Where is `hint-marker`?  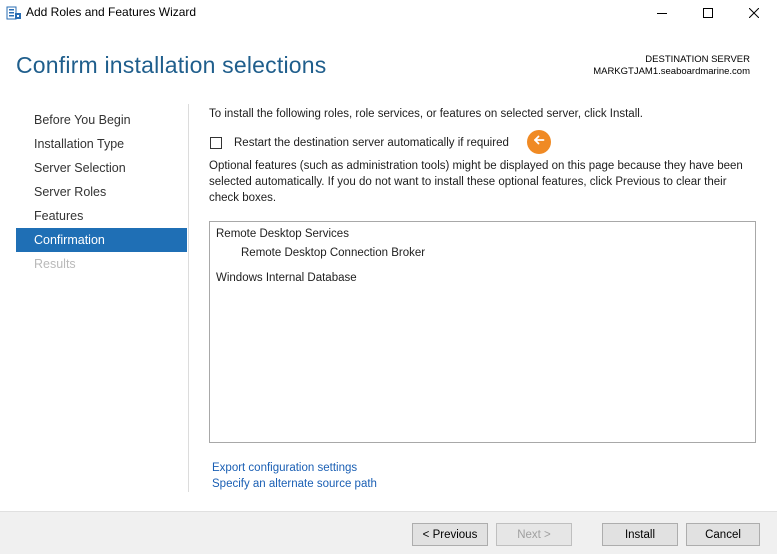
hint-marker is located at coordinates (539, 142).